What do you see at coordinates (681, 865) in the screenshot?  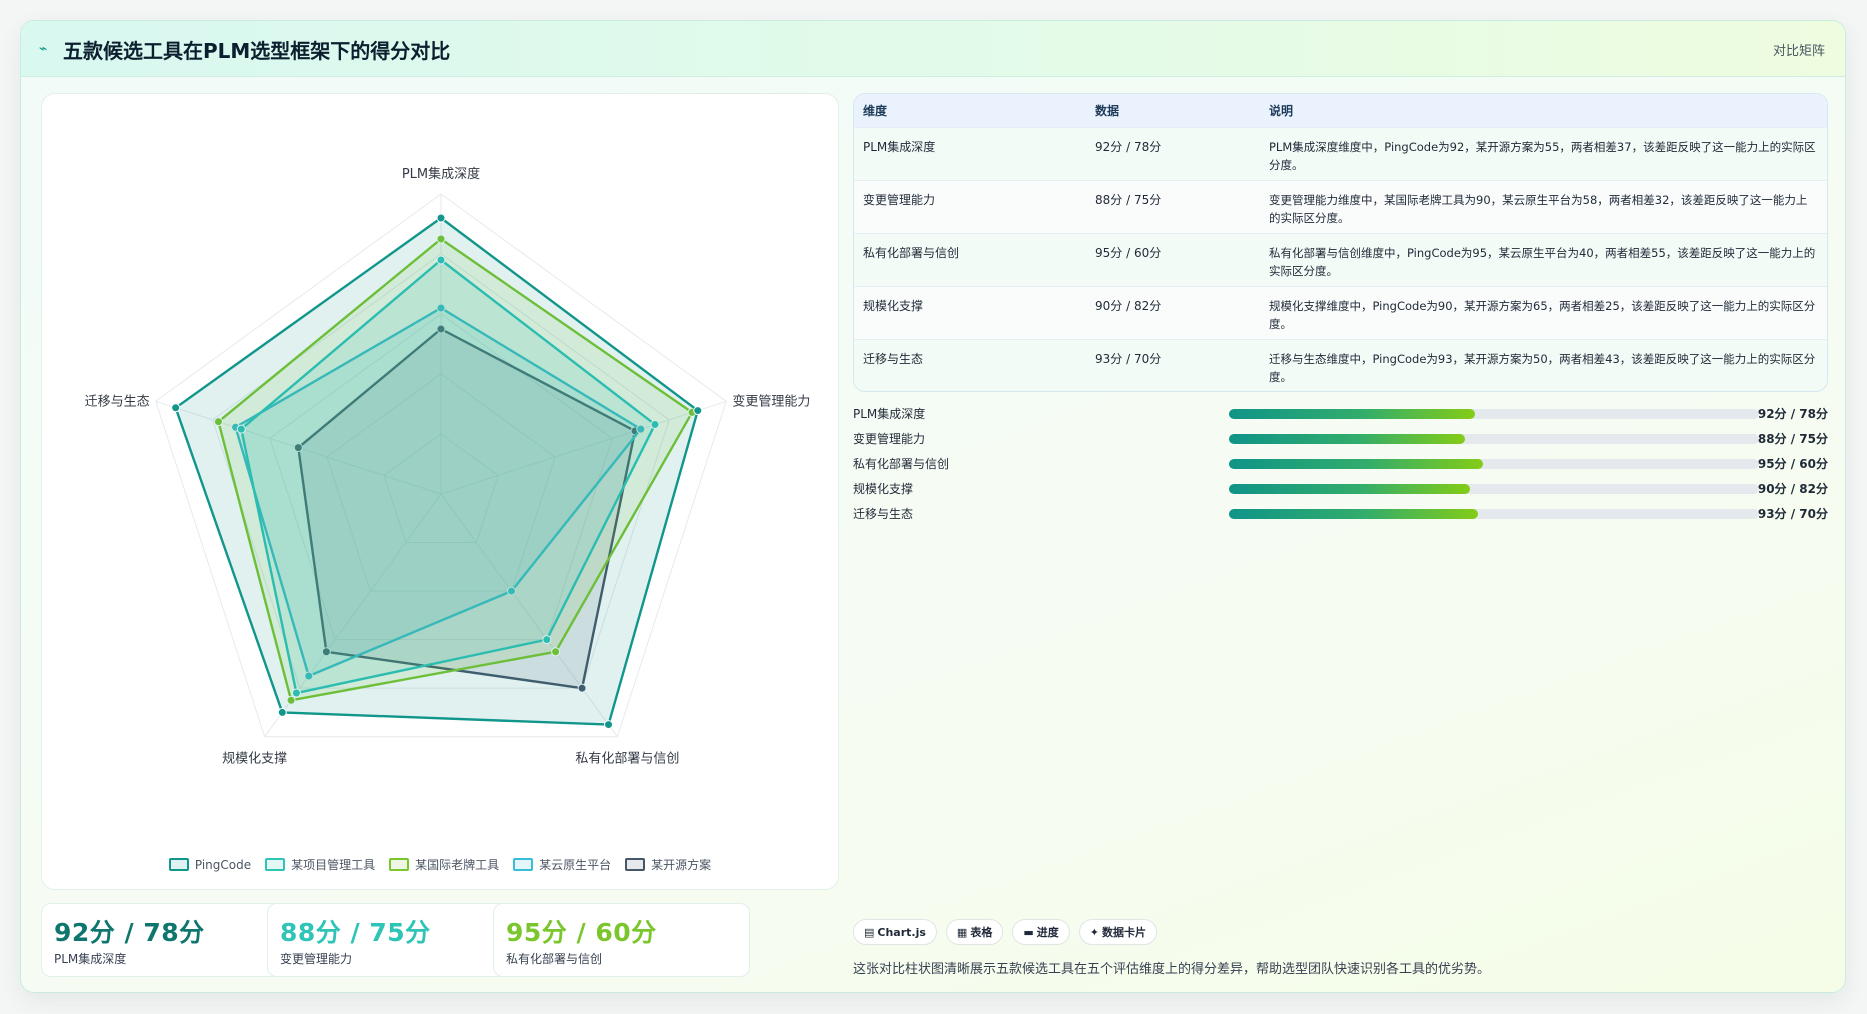 I see `legend-label: 某开源方案` at bounding box center [681, 865].